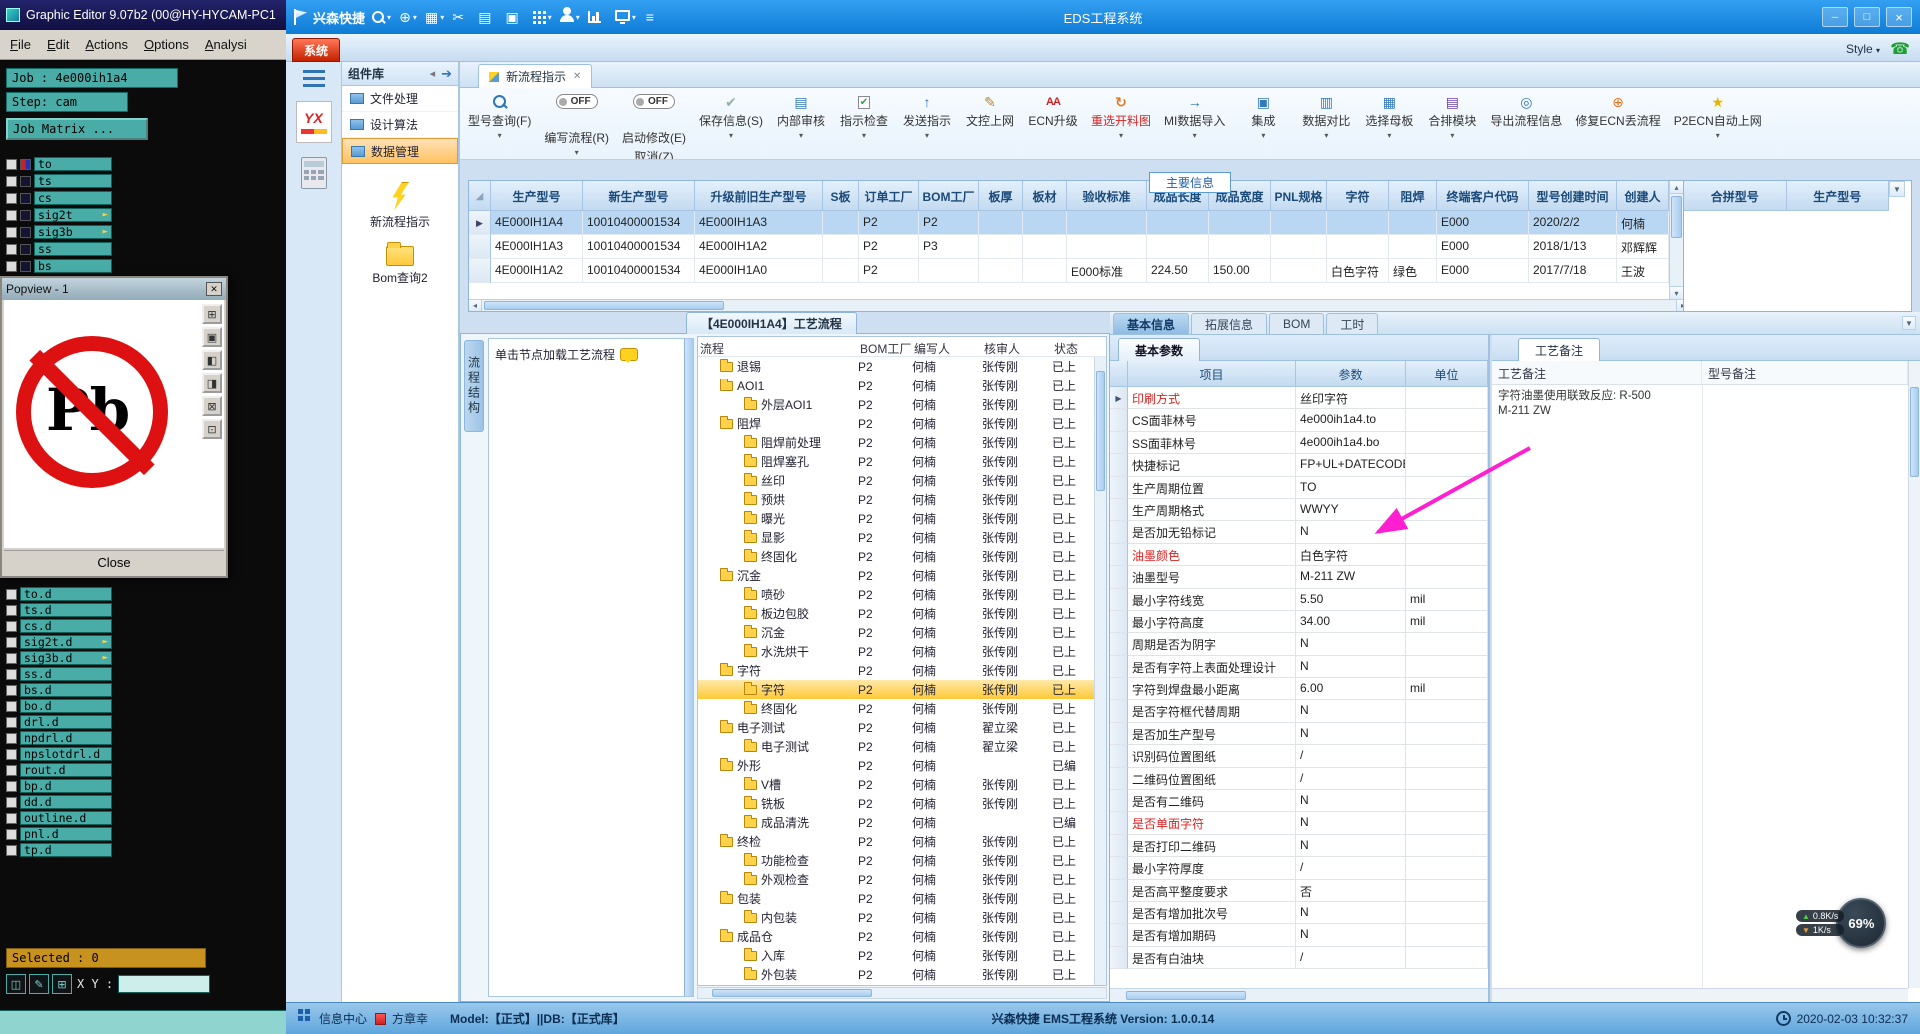  Describe the element at coordinates (1240, 271) in the screenshot. I see `main-info-cell: 150.00` at that location.